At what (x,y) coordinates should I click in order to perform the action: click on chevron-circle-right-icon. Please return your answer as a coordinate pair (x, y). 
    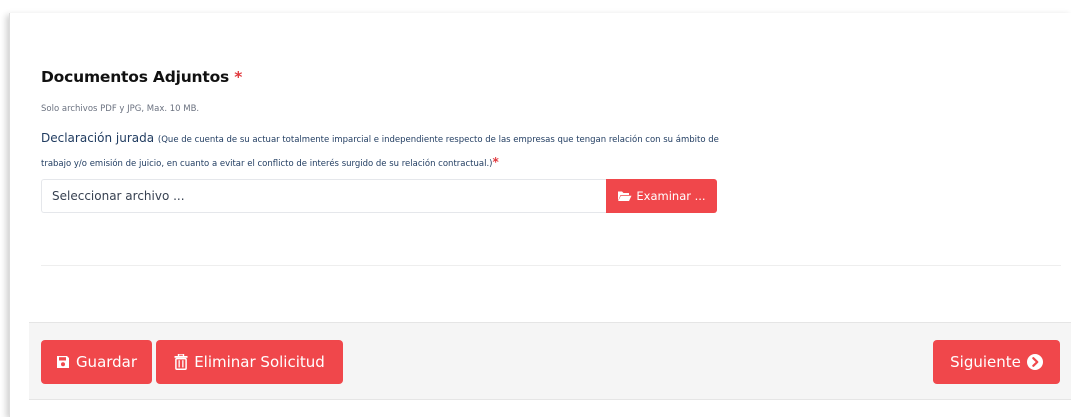
    Looking at the image, I should click on (1034, 362).